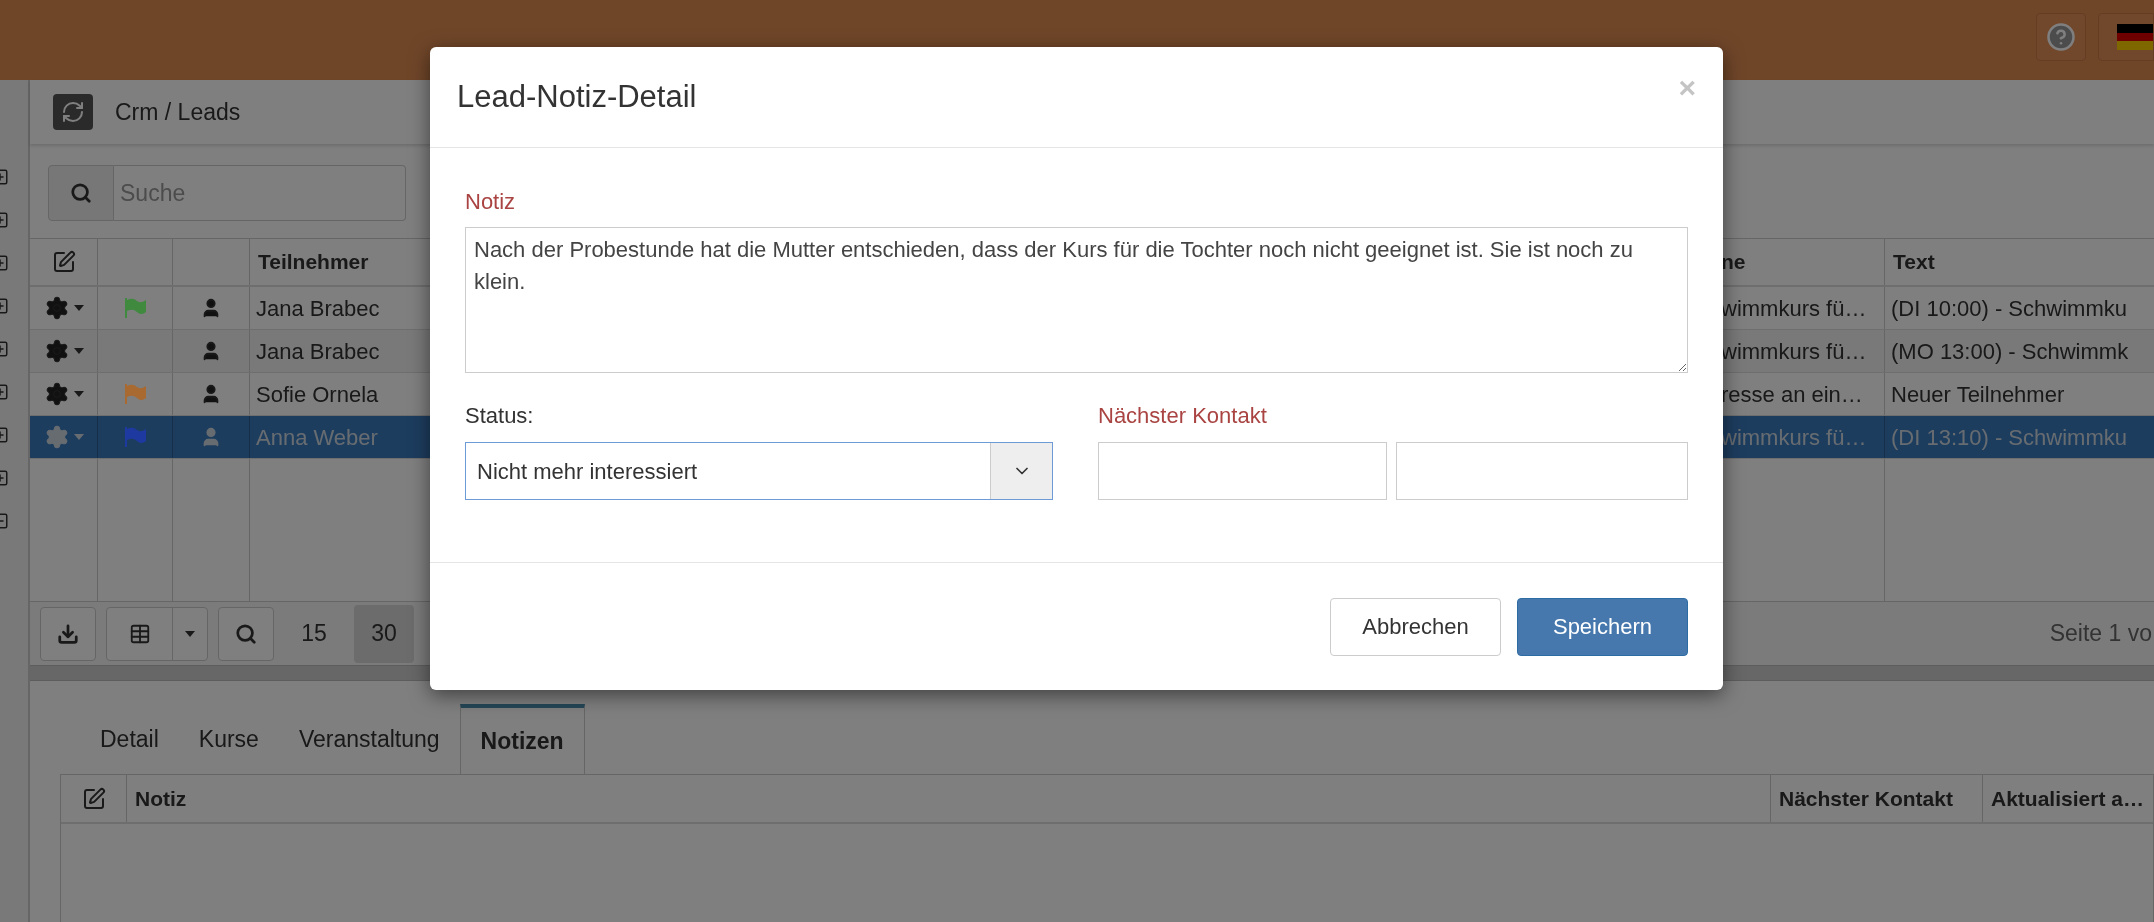 The width and height of the screenshot is (2154, 922). Describe the element at coordinates (317, 437) in the screenshot. I see `table-cell-text: Anna Weber` at that location.